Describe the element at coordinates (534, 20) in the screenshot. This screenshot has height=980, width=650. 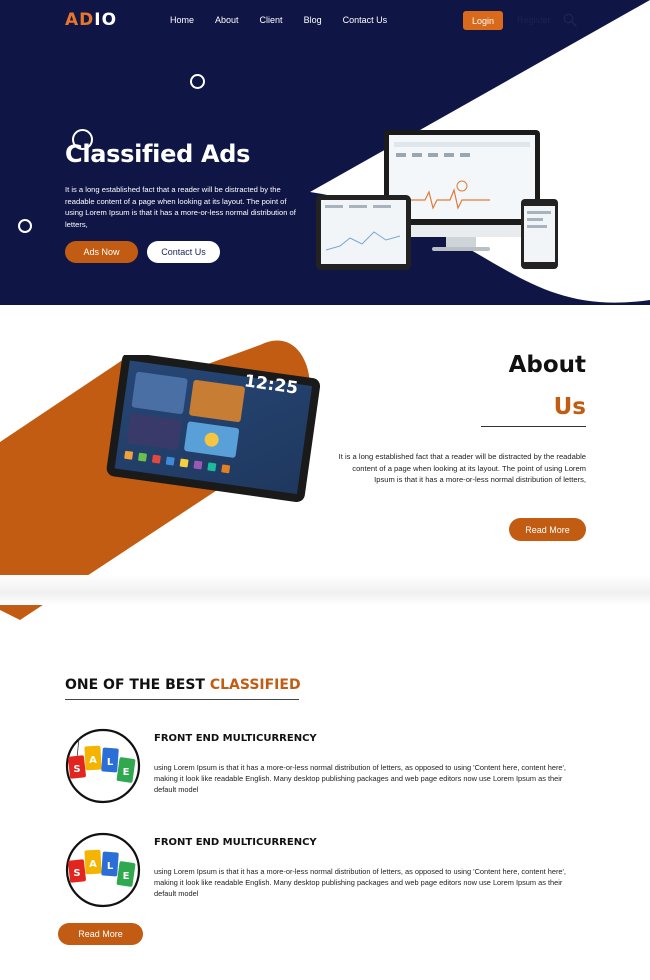
I see `register-link: Register` at that location.